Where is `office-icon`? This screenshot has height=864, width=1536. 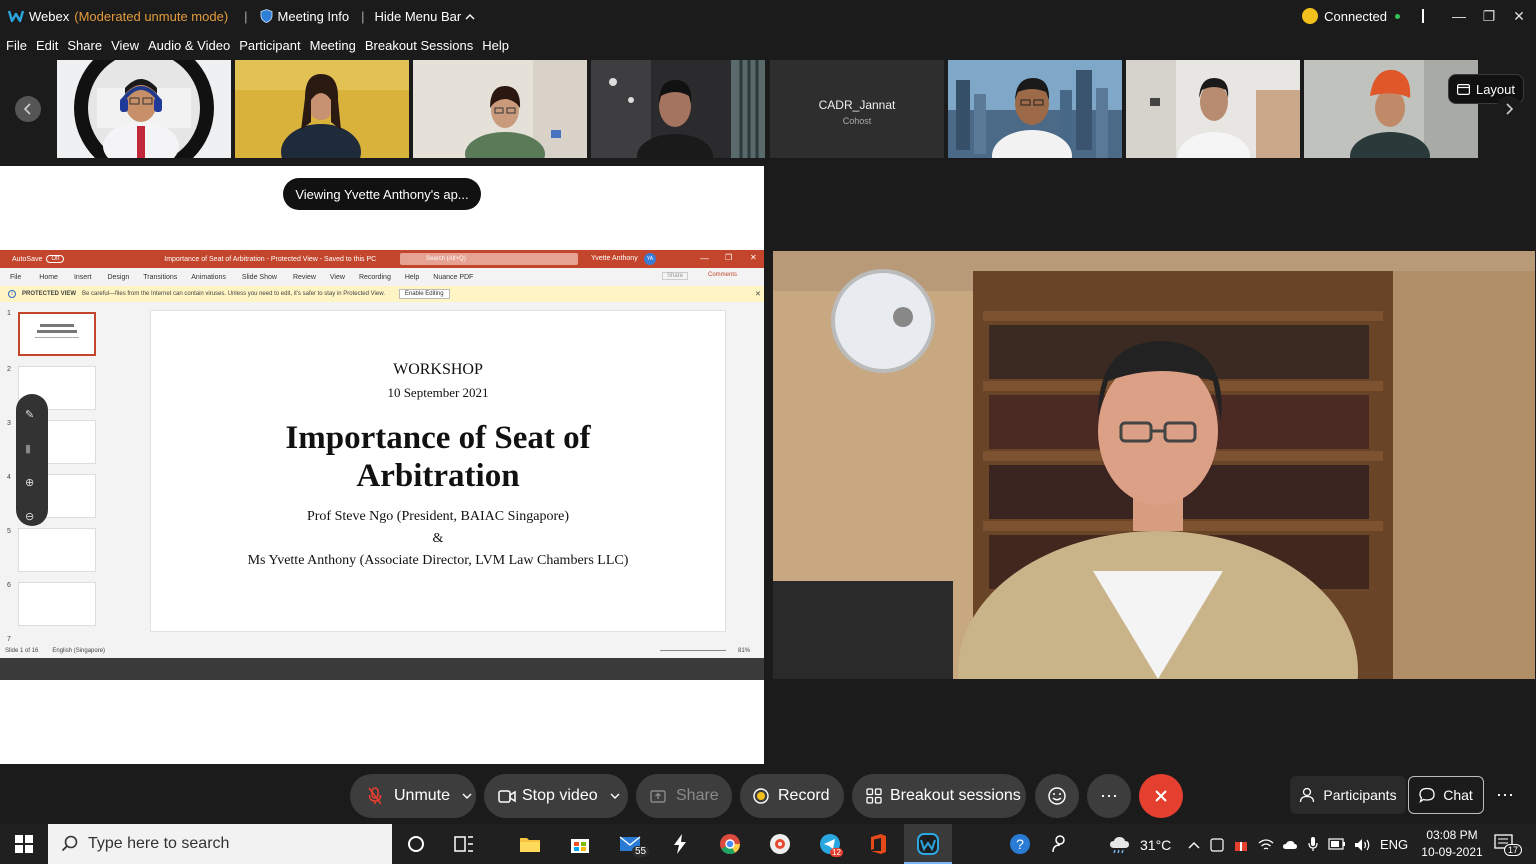 office-icon is located at coordinates (878, 844).